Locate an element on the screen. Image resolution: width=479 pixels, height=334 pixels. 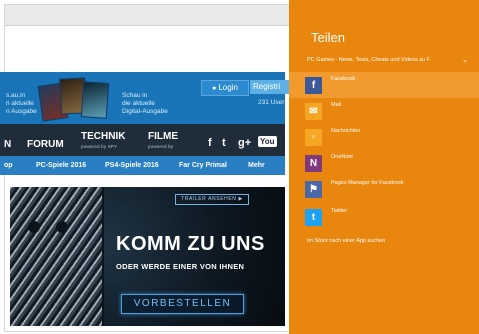
nav-technik-sub: powered by SPY is located at coordinates (99, 146).